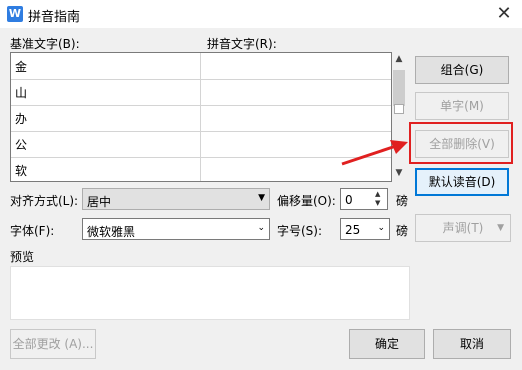  What do you see at coordinates (176, 199) in the screenshot?
I see `align-select: 居中 ▼` at bounding box center [176, 199].